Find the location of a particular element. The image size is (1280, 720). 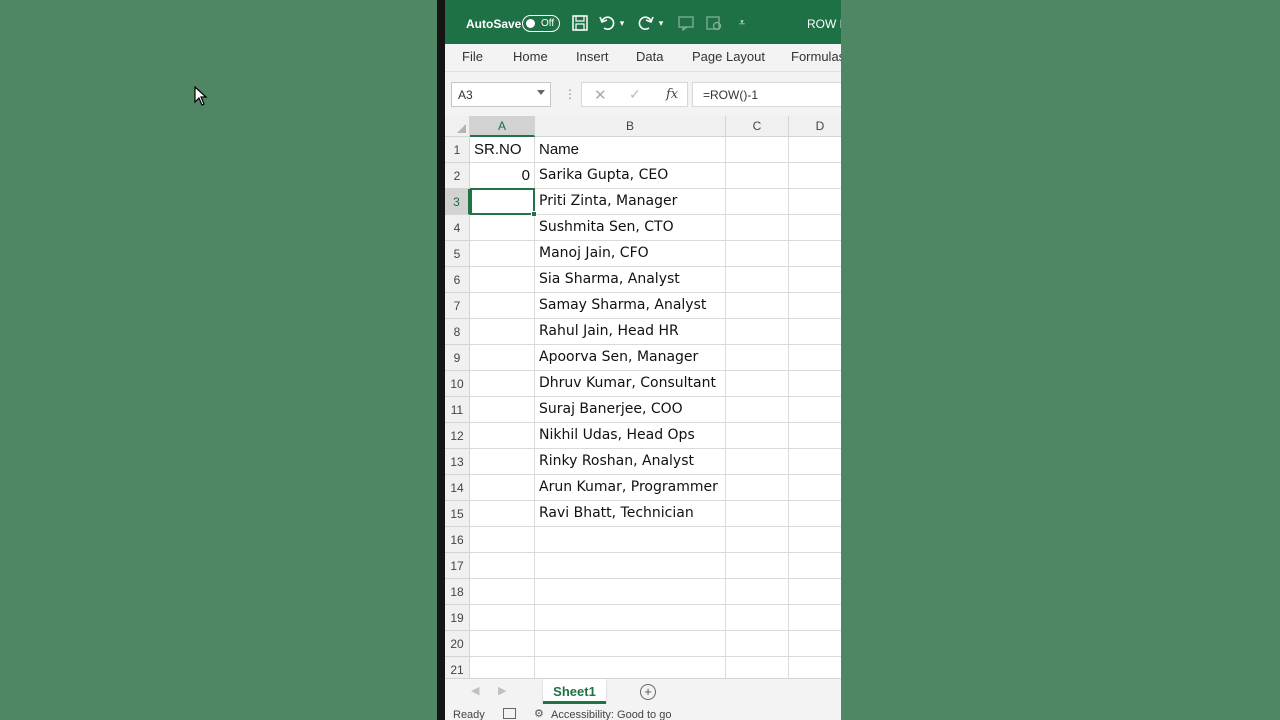

cell-c21 is located at coordinates (757, 667).